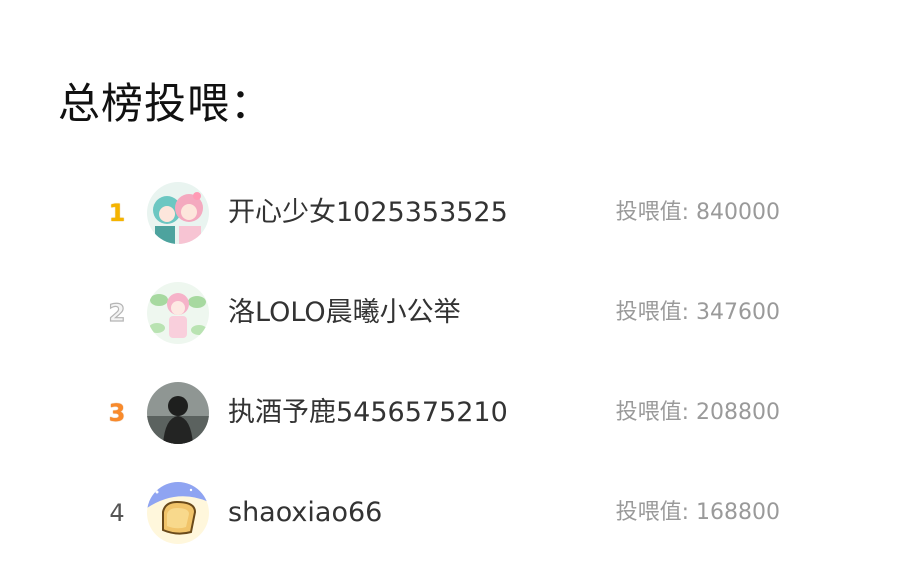  Describe the element at coordinates (305, 513) in the screenshot. I see `user-name: shaoxiao66` at that location.